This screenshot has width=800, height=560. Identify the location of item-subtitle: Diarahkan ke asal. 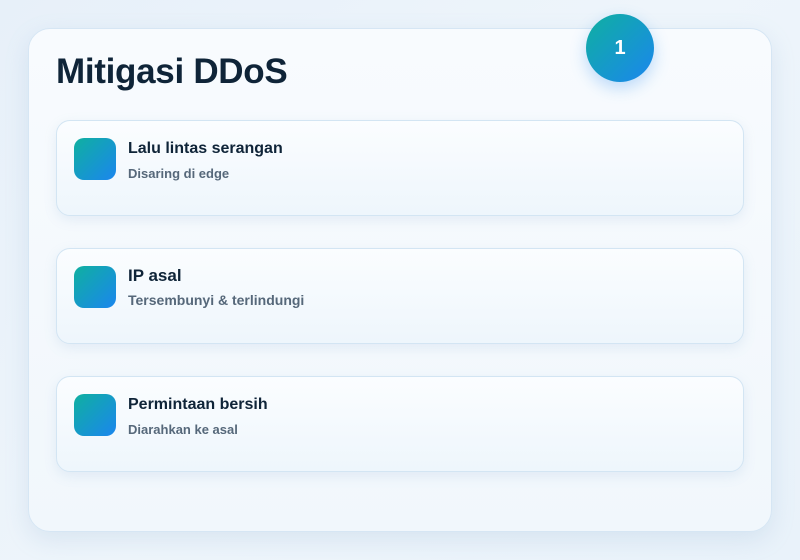
(183, 429).